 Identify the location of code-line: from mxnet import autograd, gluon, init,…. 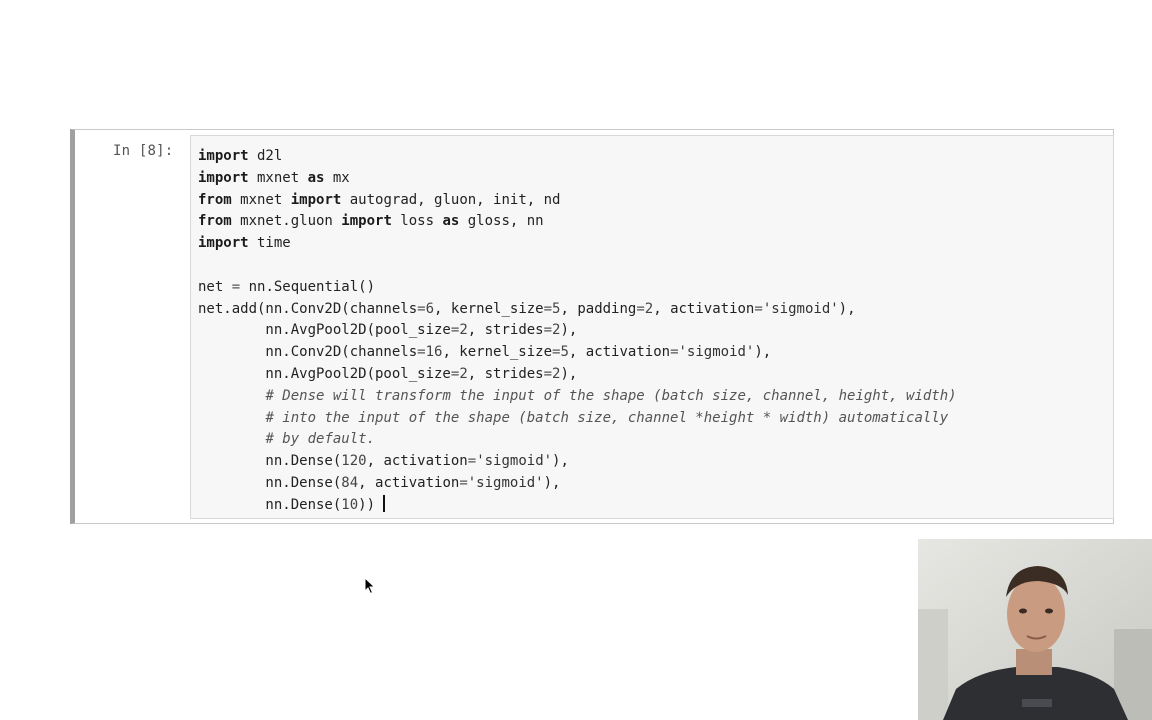
(577, 201).